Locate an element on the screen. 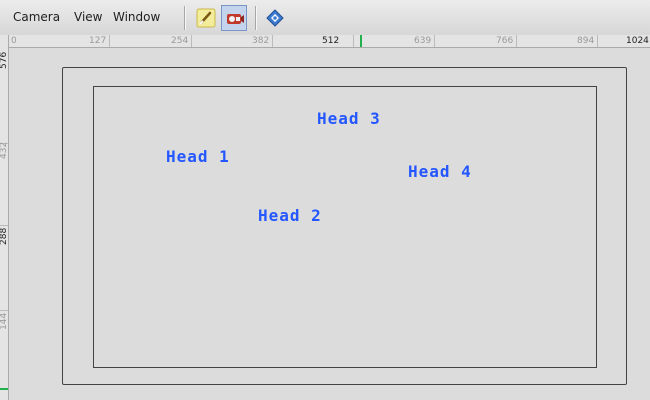 The width and height of the screenshot is (650, 400). vruler-label: 144 is located at coordinates (4, 321).